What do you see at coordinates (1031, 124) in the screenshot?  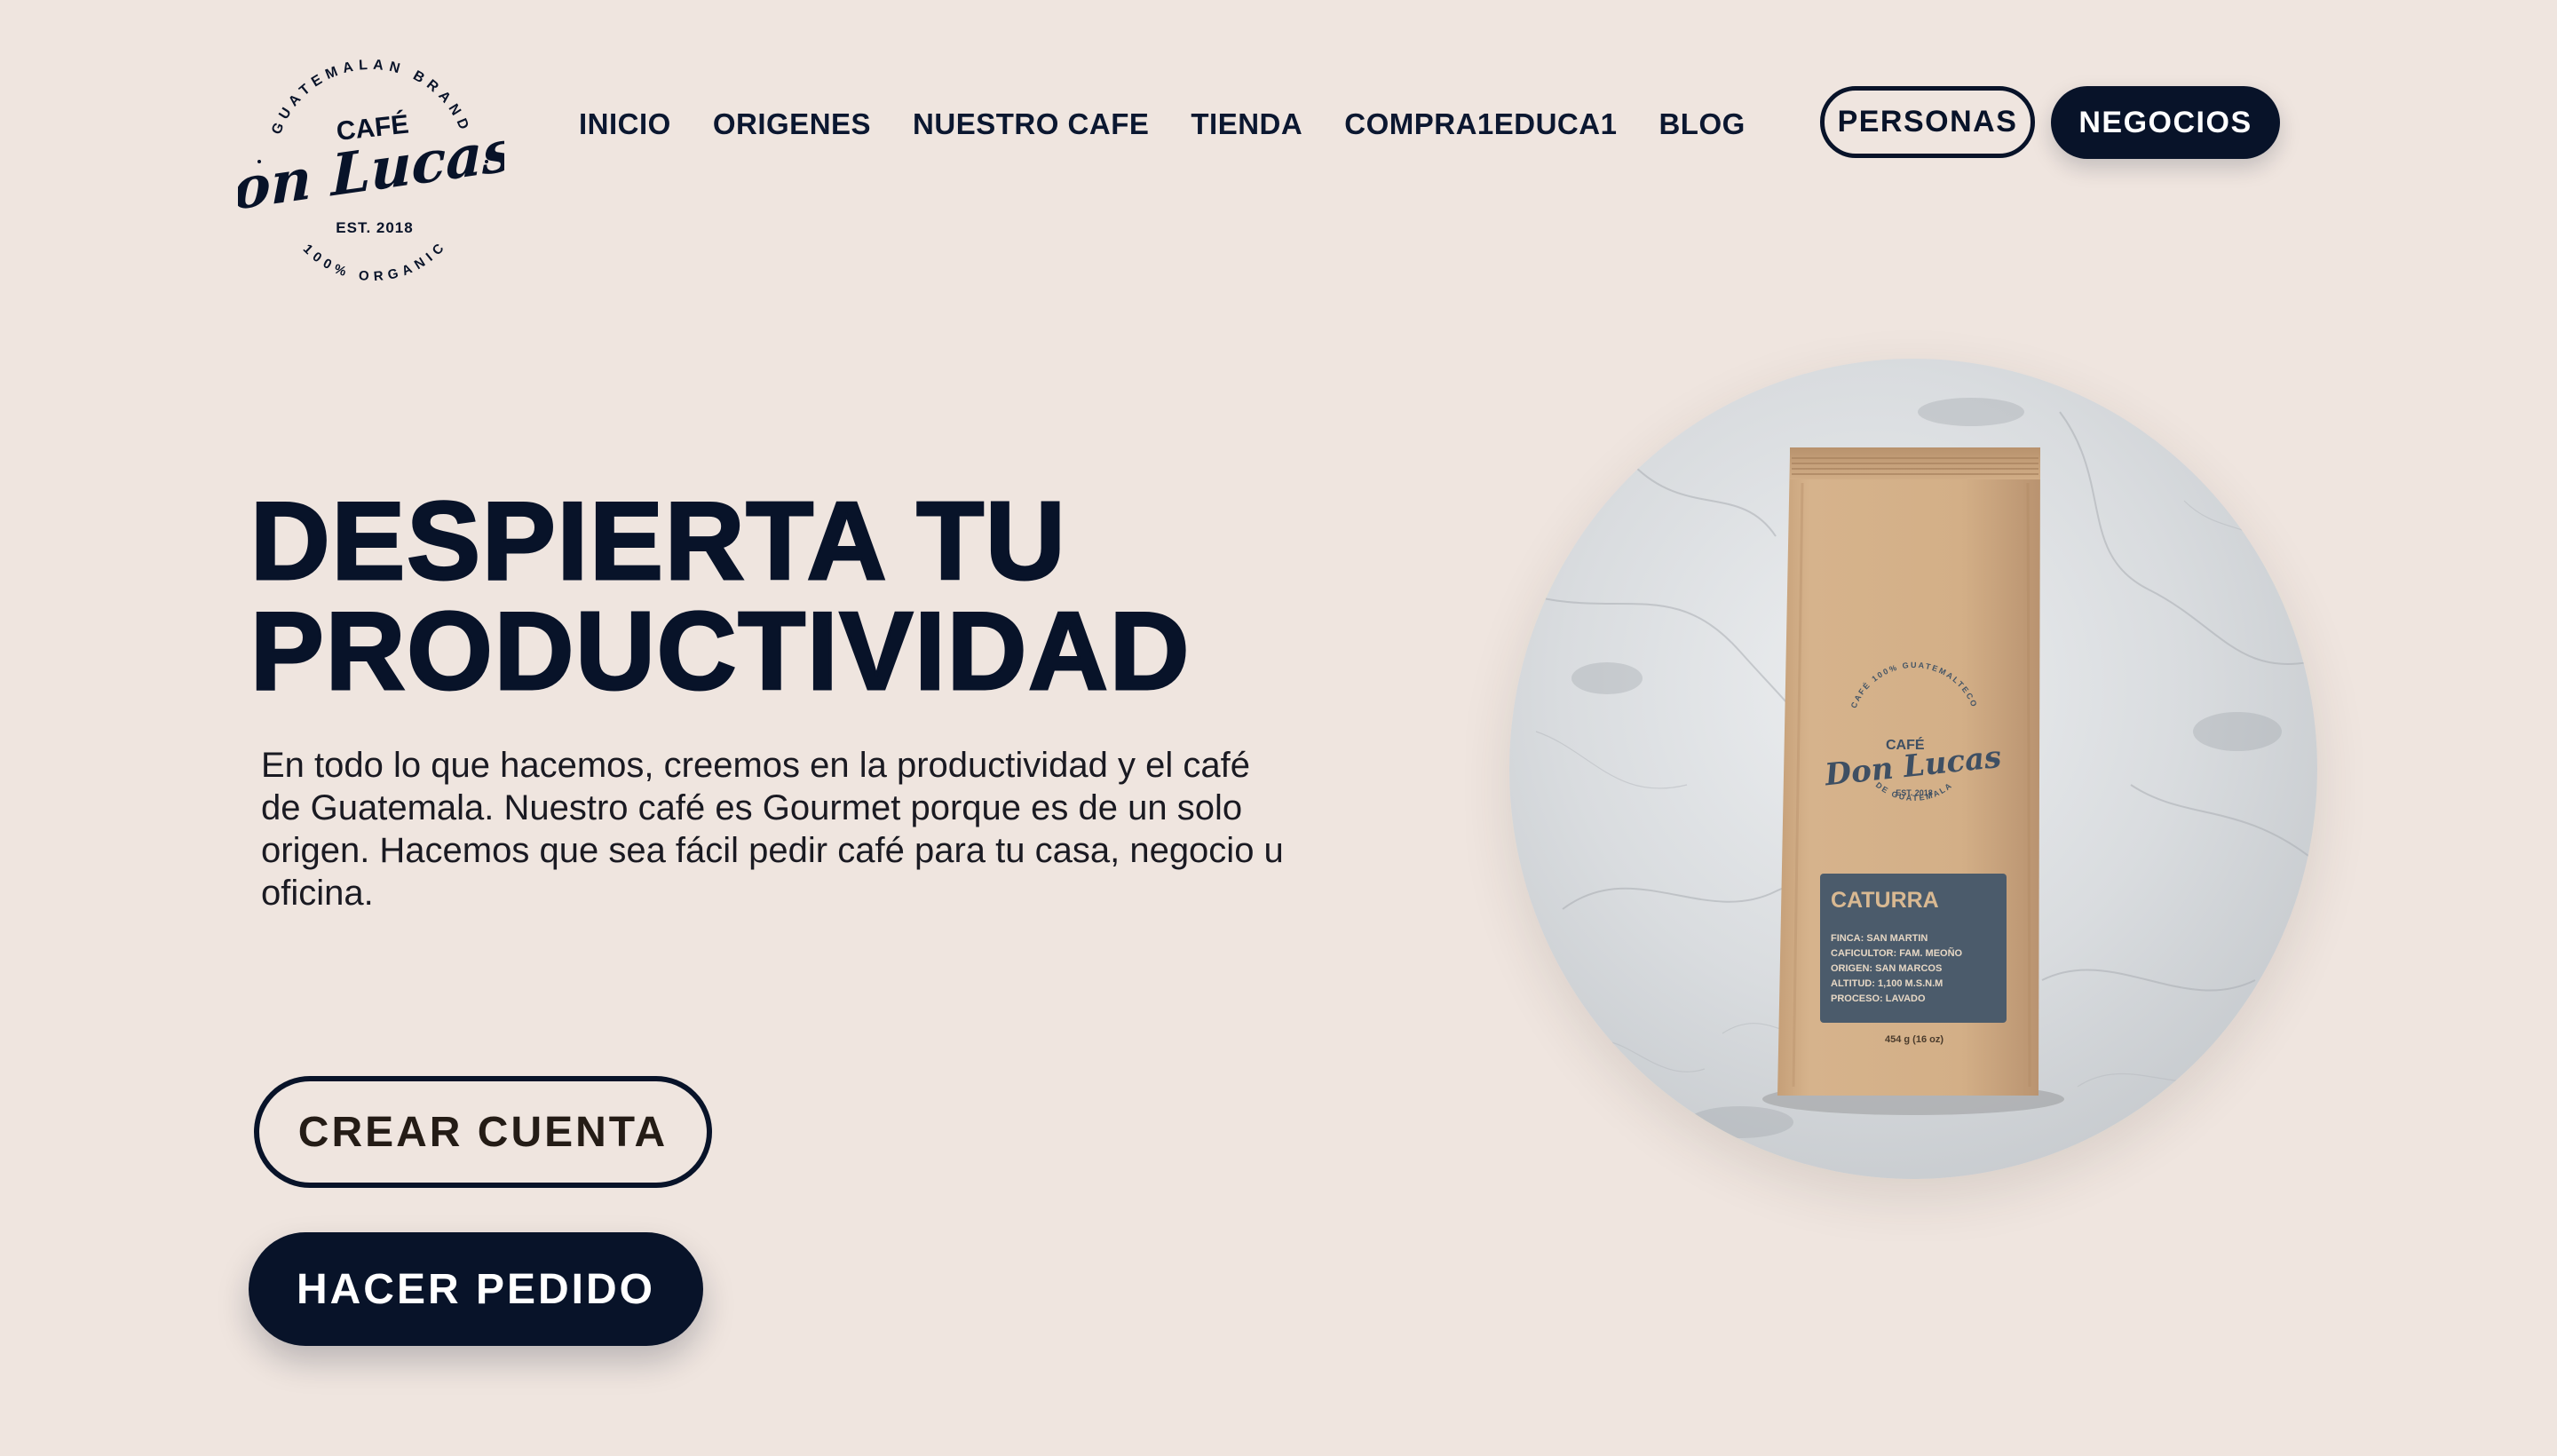 I see `nav-link-nuestro-cafe: NUESTRO CAFE` at bounding box center [1031, 124].